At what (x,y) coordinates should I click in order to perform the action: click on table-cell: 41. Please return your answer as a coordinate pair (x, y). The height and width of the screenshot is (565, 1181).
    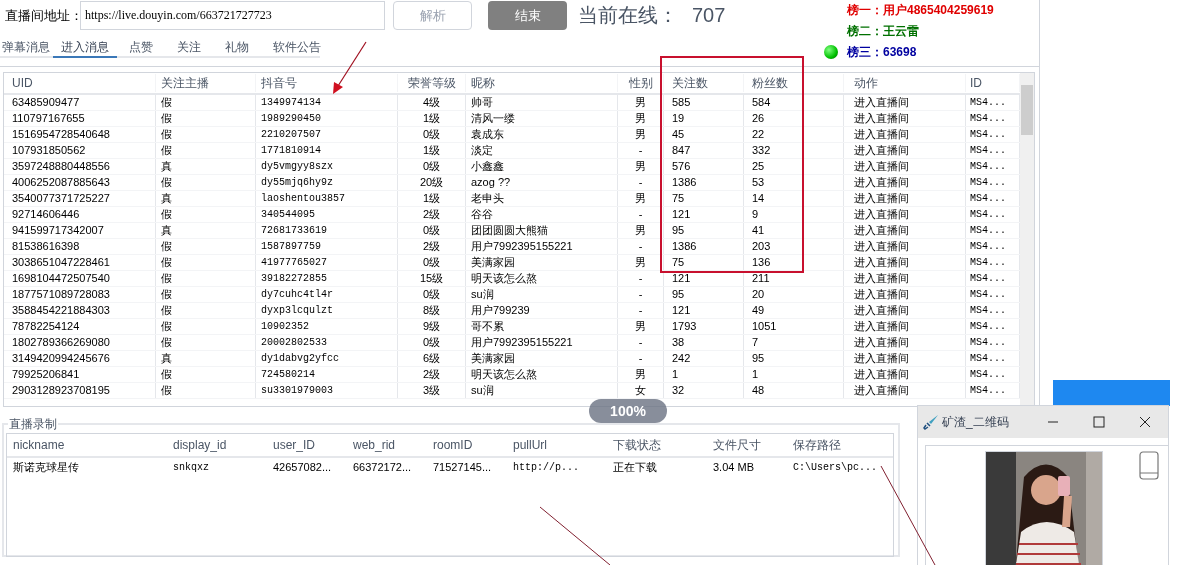
    Looking at the image, I should click on (794, 230).